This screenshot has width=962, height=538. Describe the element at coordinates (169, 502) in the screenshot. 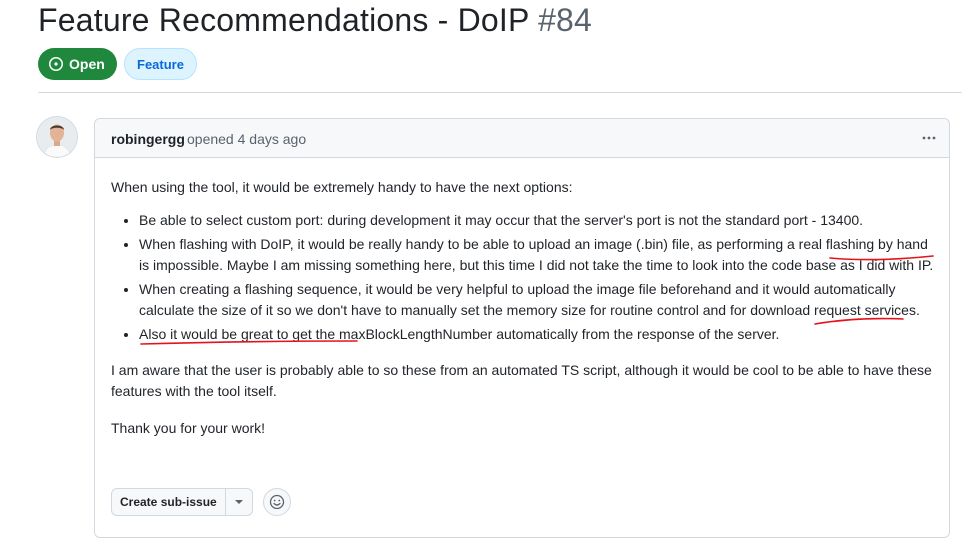

I see `create-sub-issue-button: Create sub-issue` at that location.